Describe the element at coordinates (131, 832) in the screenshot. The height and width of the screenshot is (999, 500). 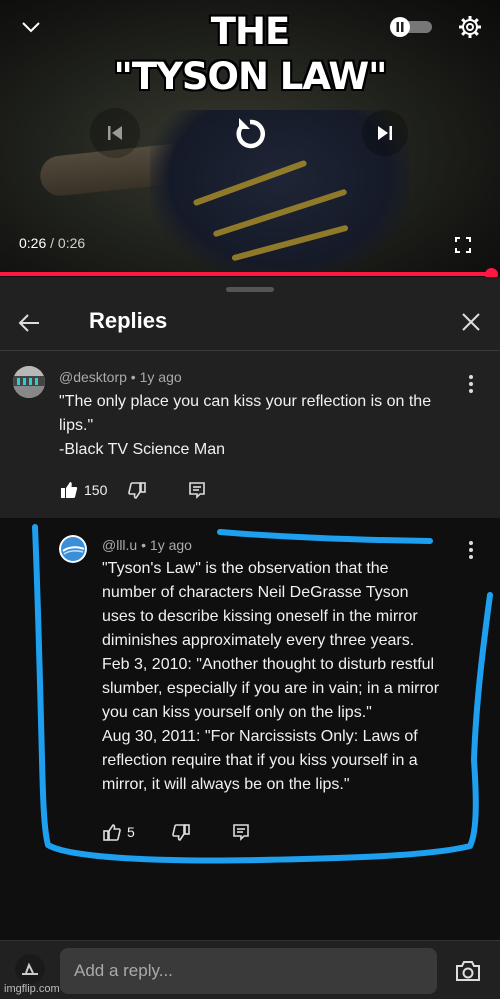
I see `like-count: 5` at that location.